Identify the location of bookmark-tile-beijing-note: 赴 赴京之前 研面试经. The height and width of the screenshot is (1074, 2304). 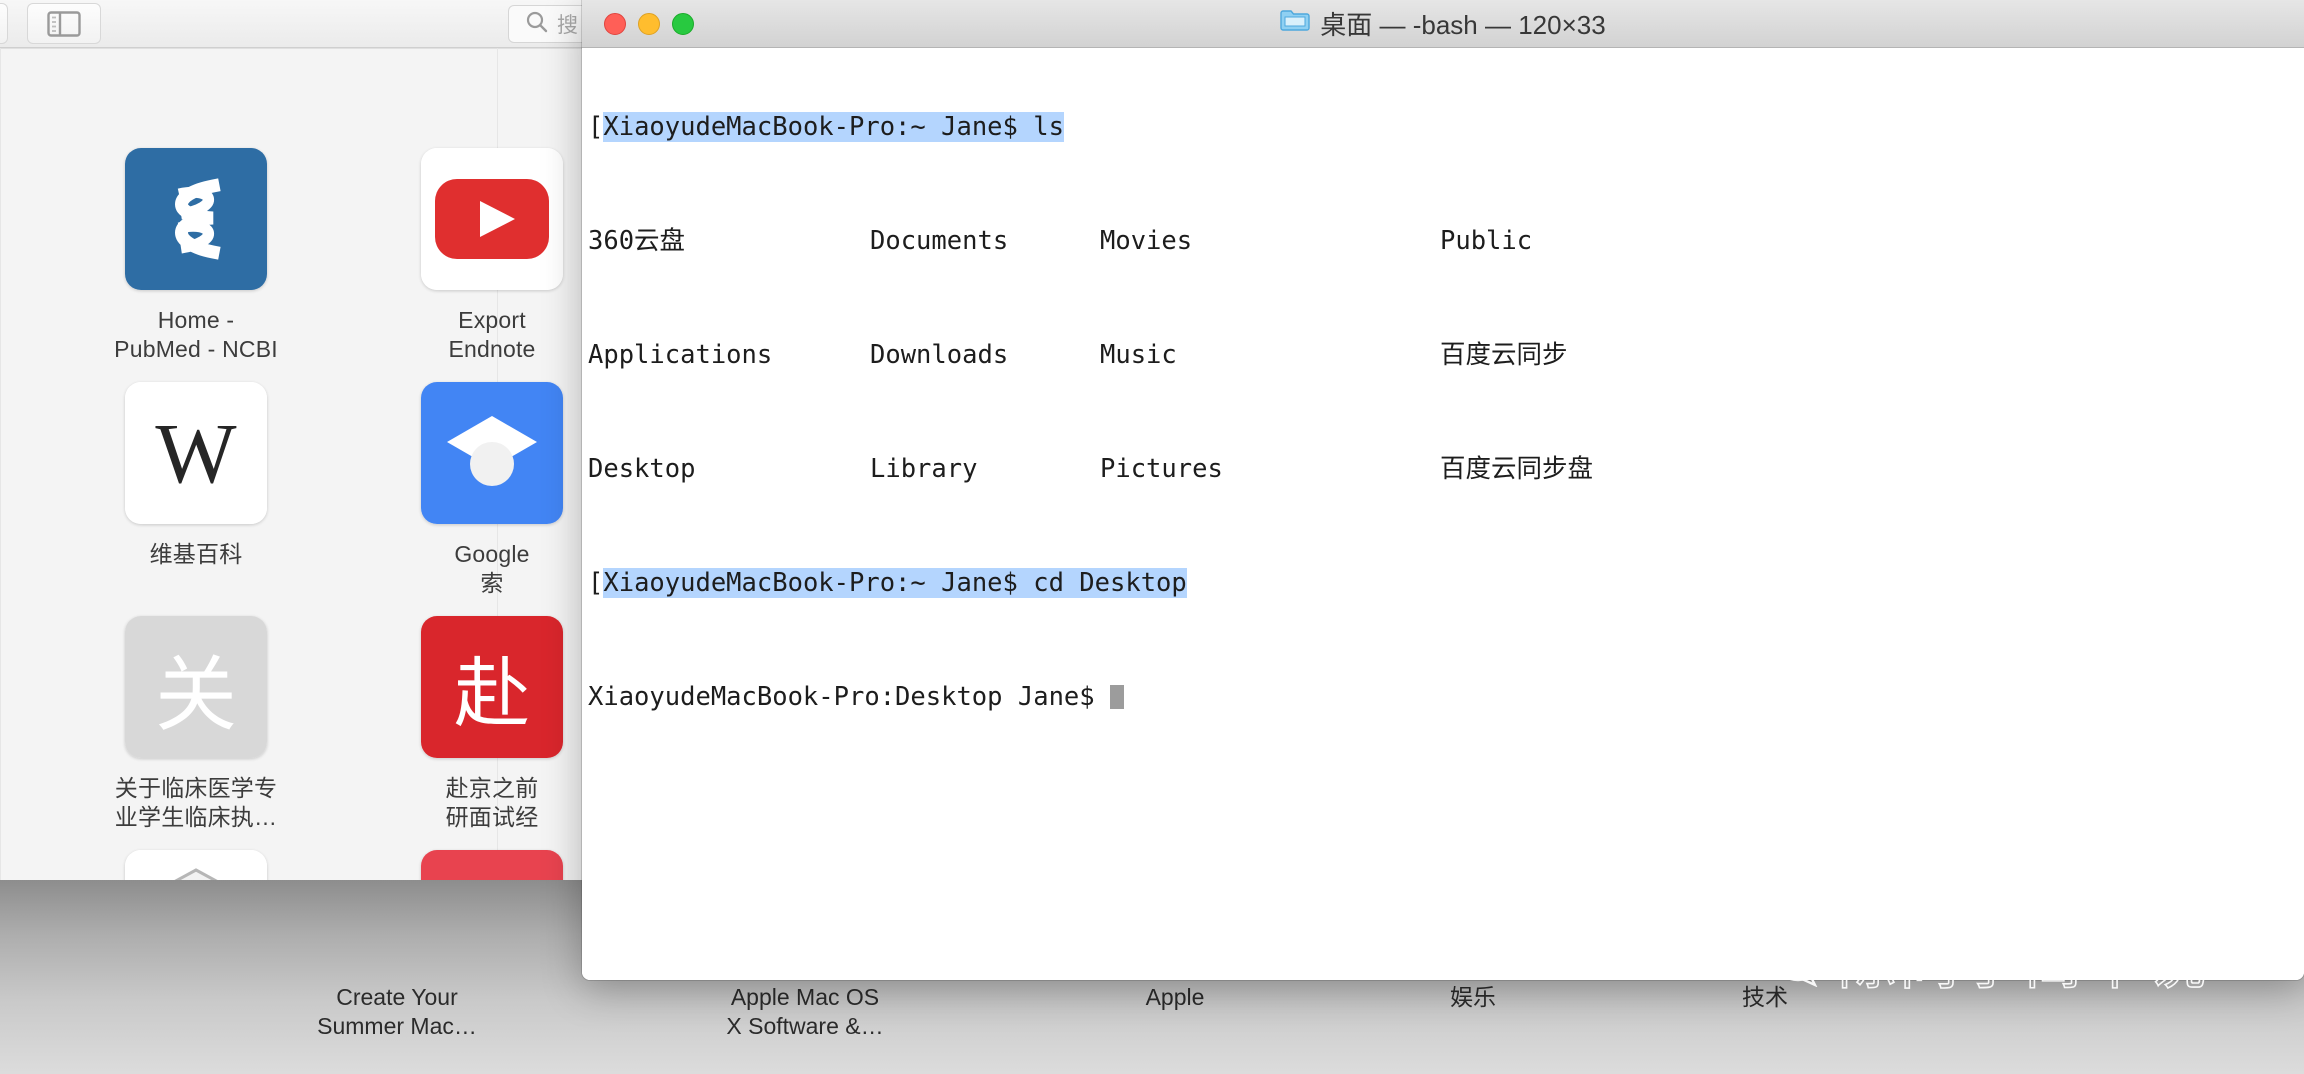
(492, 724).